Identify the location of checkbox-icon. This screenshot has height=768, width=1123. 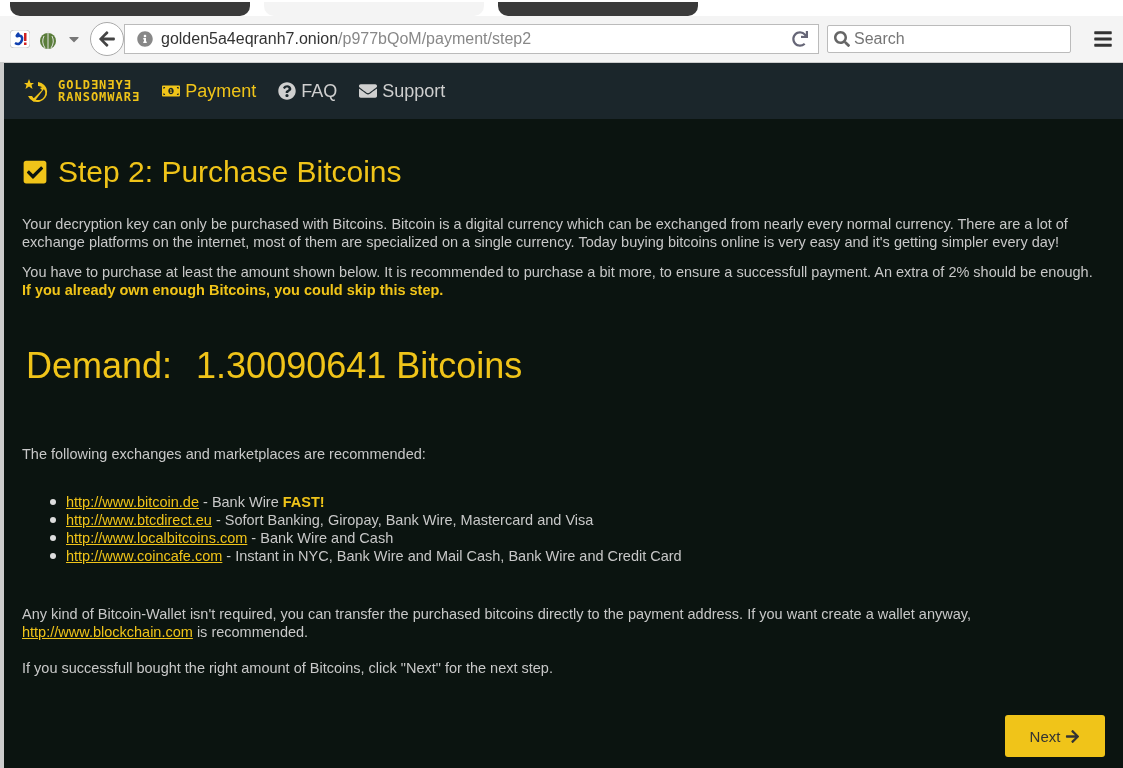
(35, 172).